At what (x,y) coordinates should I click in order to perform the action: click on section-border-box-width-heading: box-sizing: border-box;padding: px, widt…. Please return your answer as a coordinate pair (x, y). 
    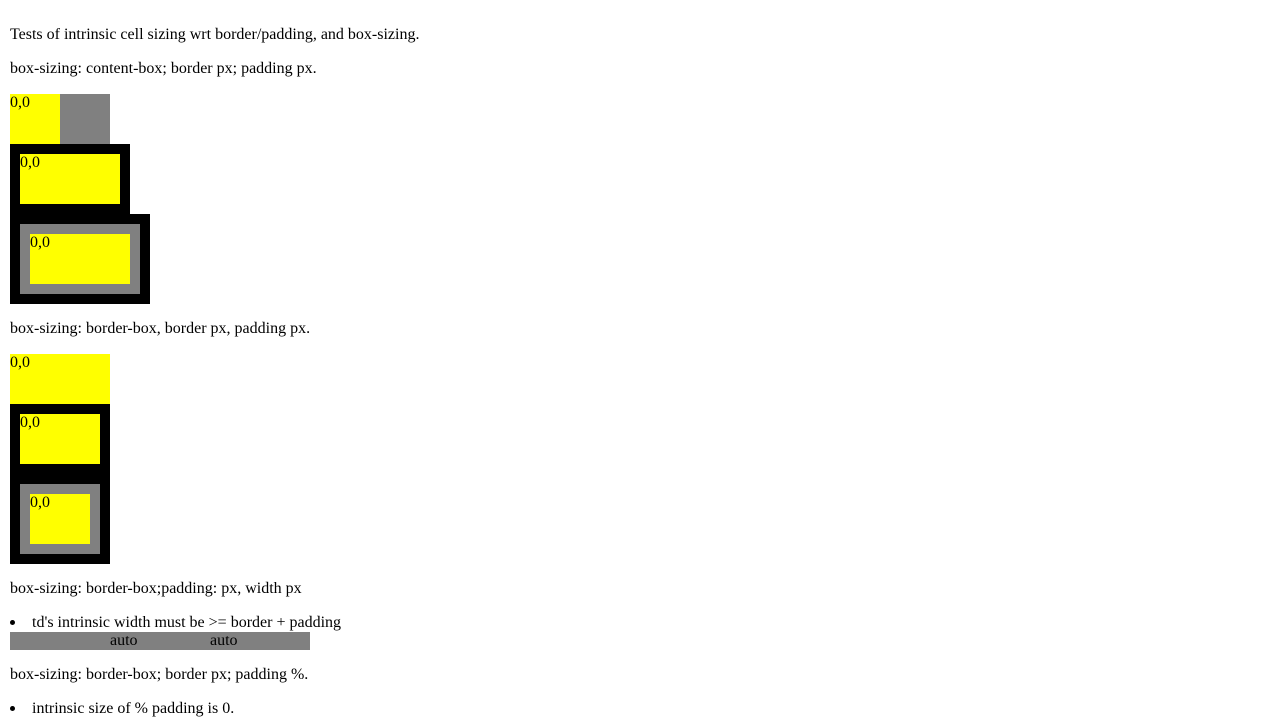
    Looking at the image, I should click on (156, 588).